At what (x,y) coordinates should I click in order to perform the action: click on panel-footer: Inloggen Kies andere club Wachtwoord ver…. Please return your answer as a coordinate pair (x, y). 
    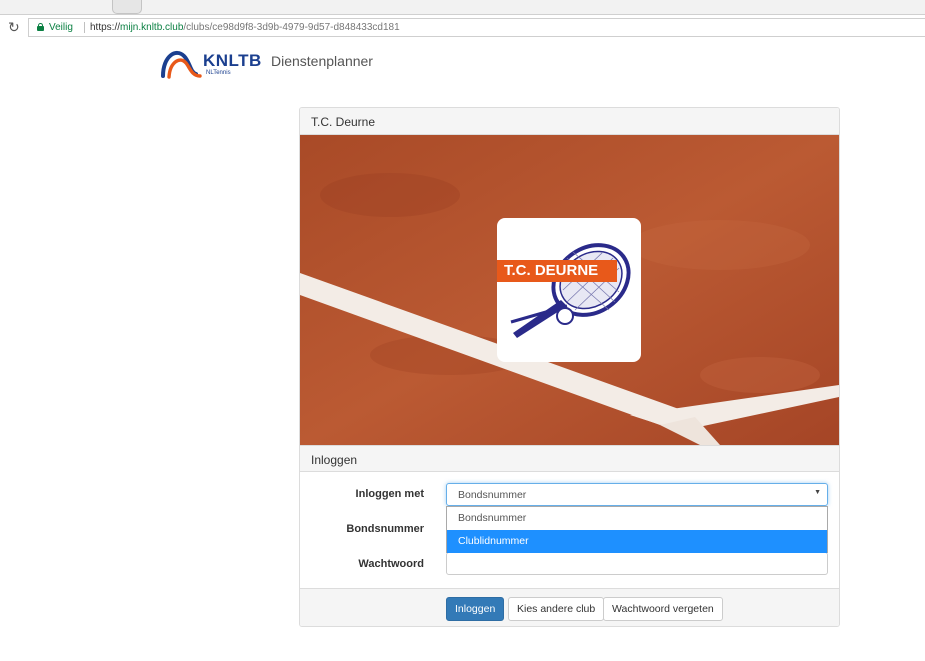
    Looking at the image, I should click on (569, 607).